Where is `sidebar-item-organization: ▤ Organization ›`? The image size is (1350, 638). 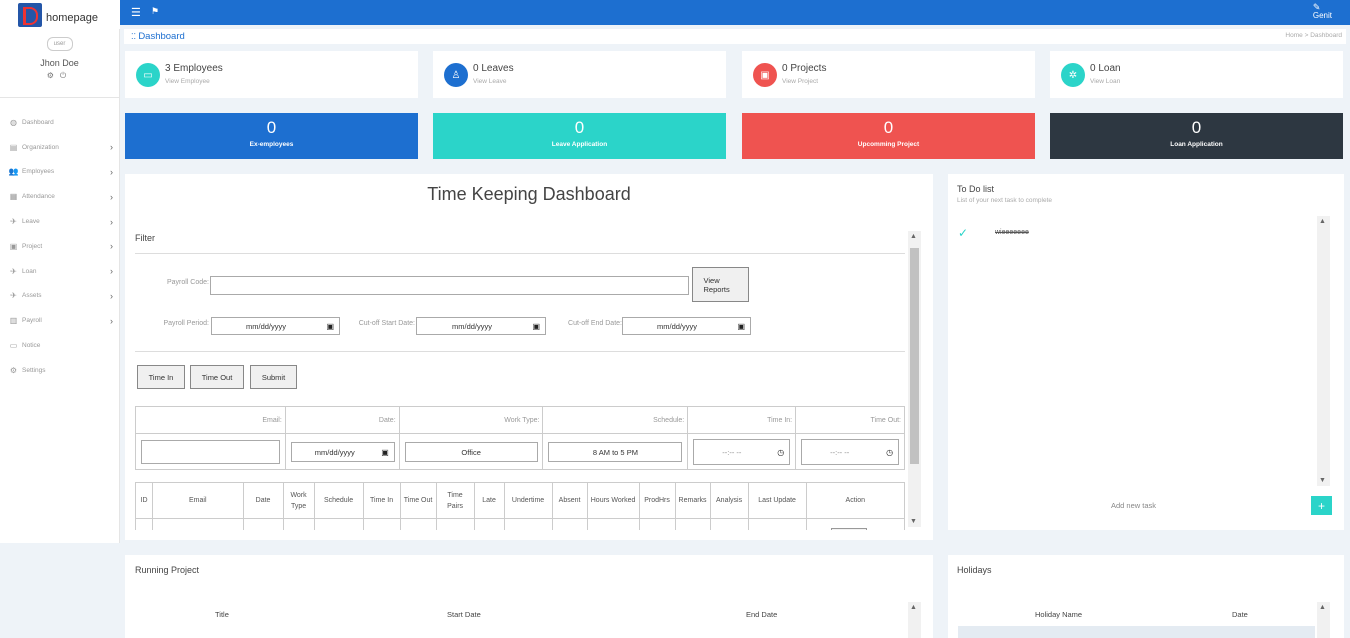
sidebar-item-organization: ▤ Organization › is located at coordinates (59, 147).